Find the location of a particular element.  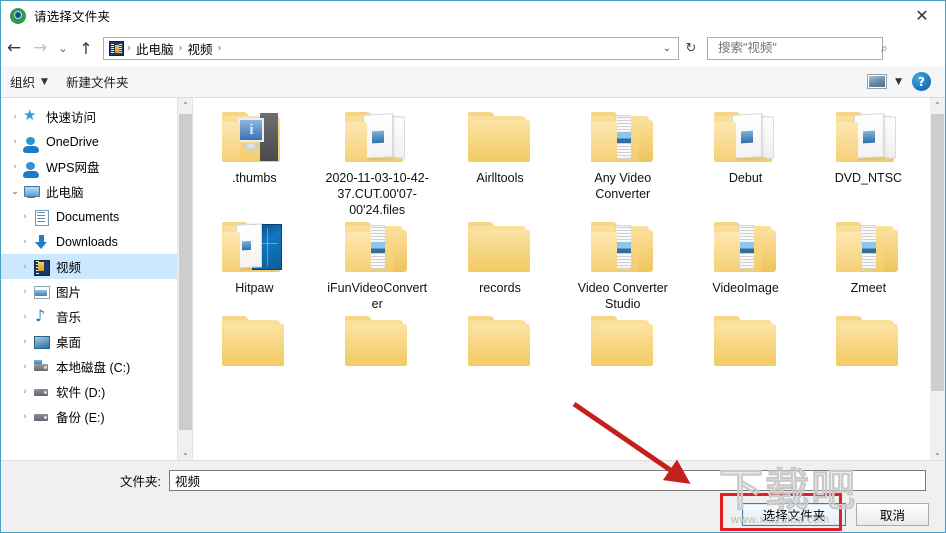

folder-item: i .thumbs is located at coordinates (254, 163).